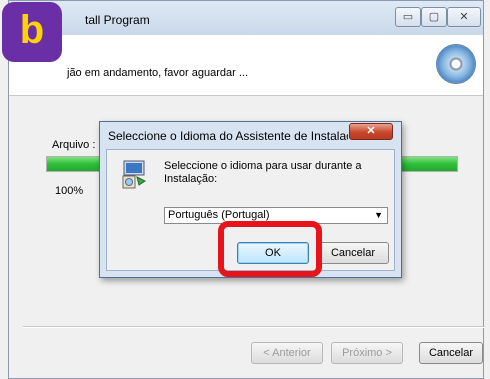 Image resolution: width=490 pixels, height=379 pixels. I want to click on language-select-value: Português (Portugal), so click(219, 215).